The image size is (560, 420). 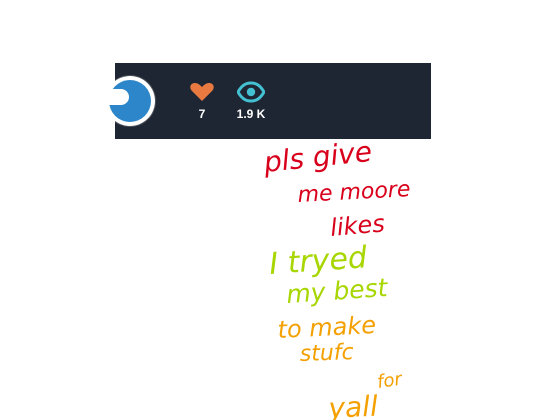 I want to click on note-line-6: to make, so click(x=327, y=327).